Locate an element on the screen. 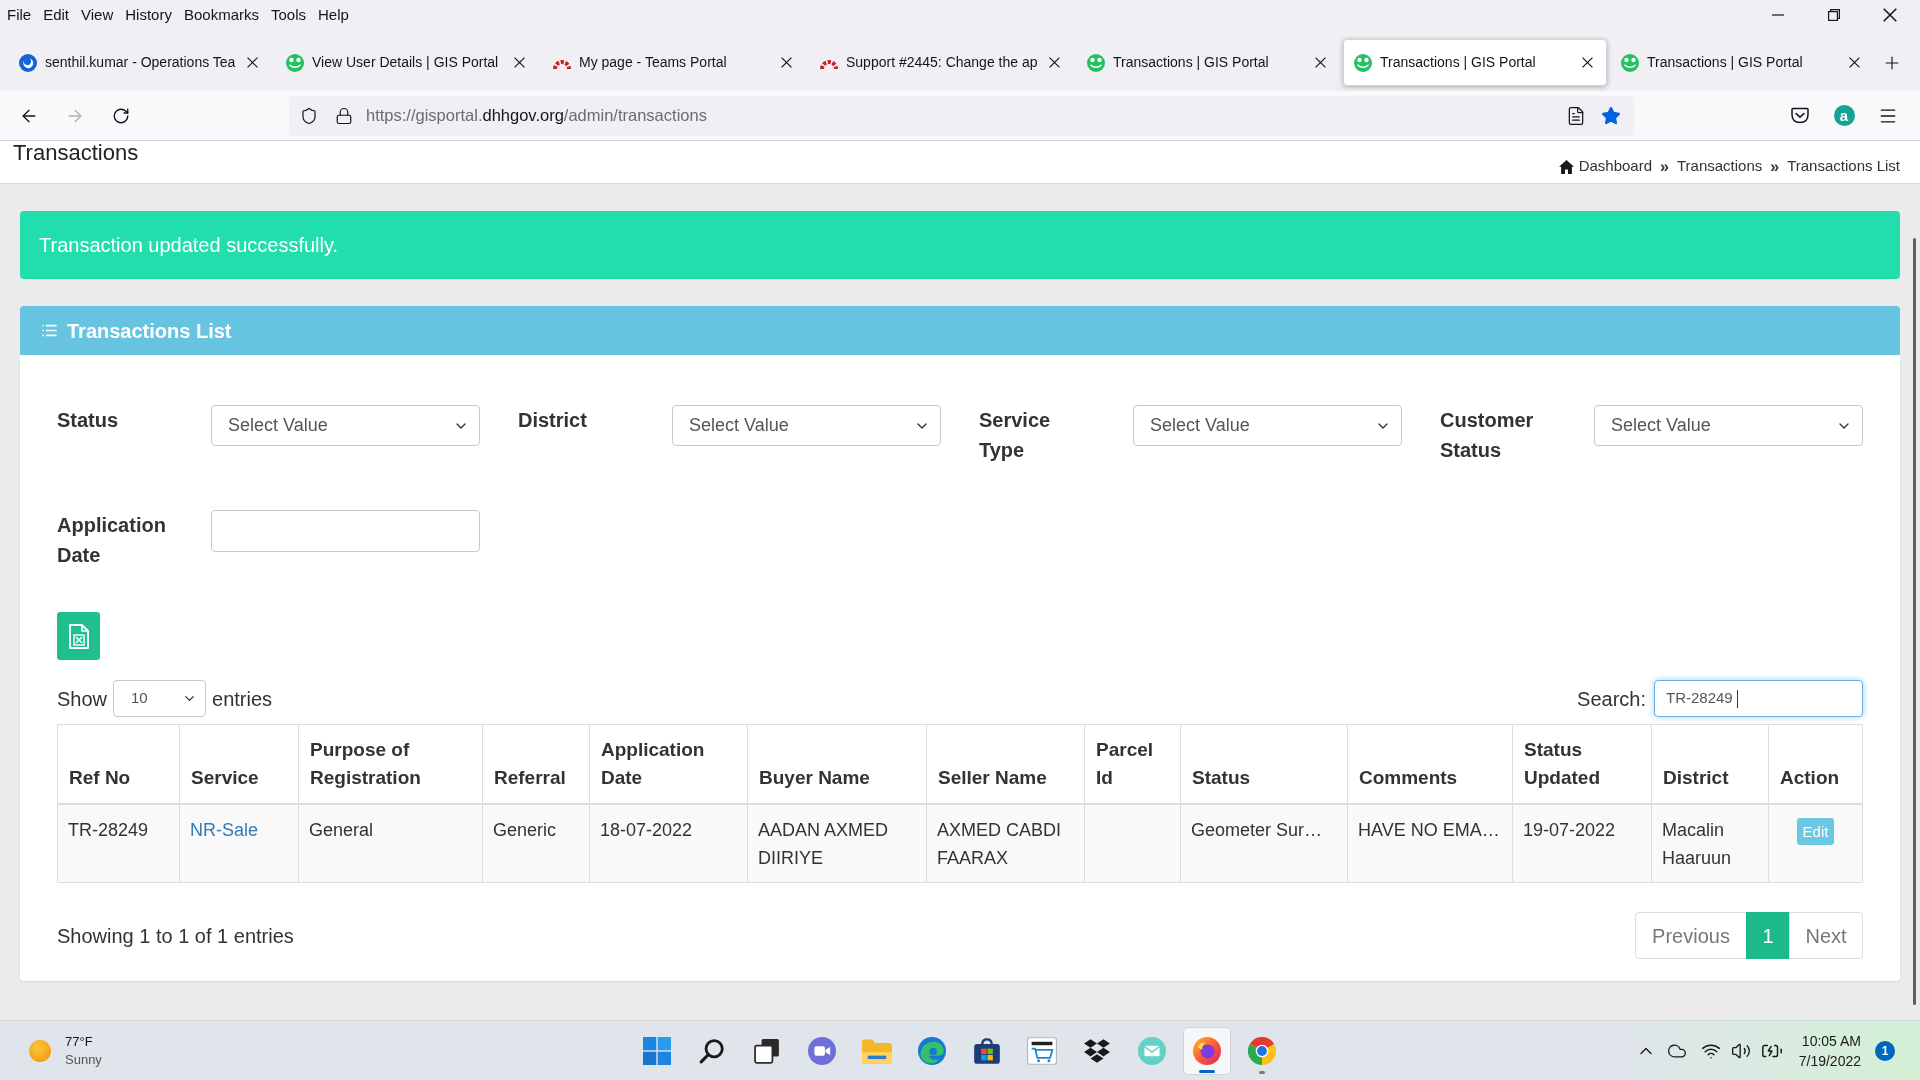  browser-tab: senthil.kumar - Operations Tea is located at coordinates (140, 62).